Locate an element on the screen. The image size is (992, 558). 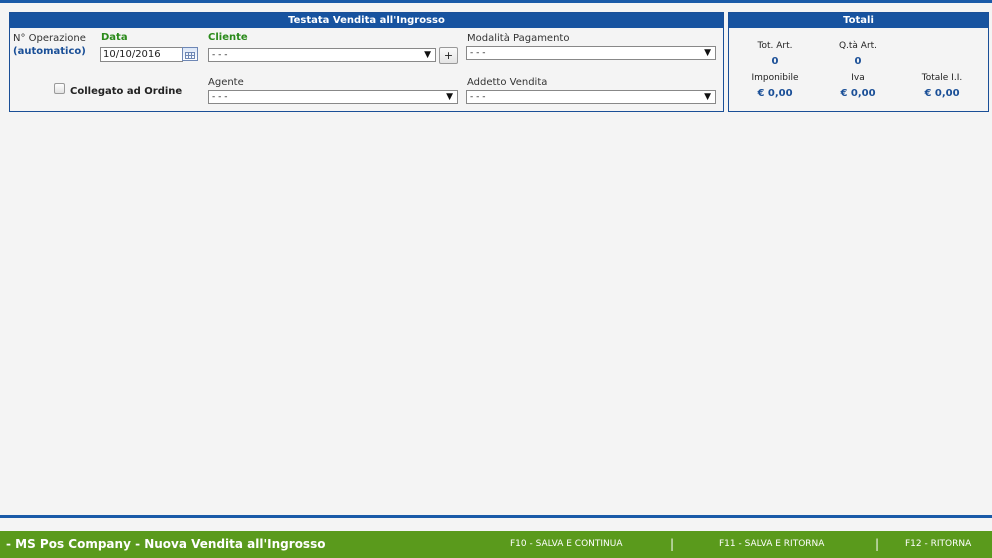
qta-art-label: Q.tà Art. is located at coordinates (858, 46).